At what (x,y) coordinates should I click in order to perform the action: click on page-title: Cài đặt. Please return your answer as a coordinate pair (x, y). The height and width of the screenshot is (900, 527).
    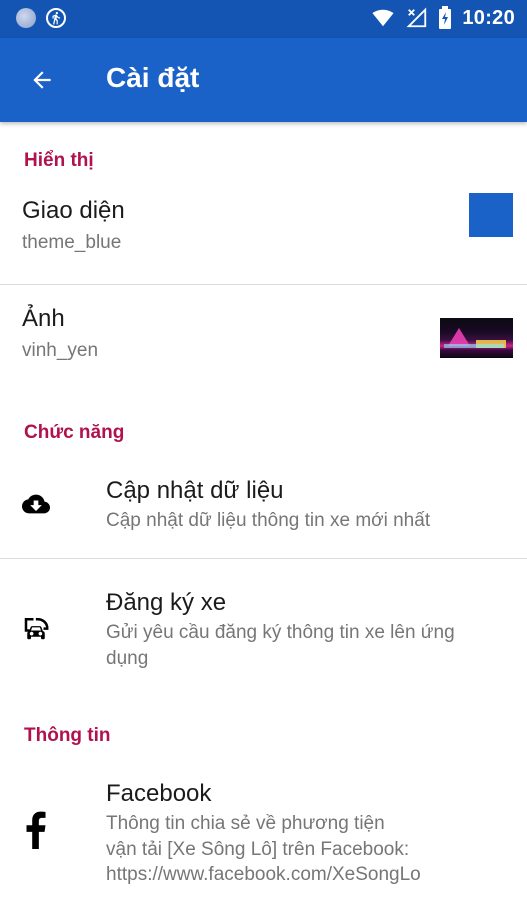
    Looking at the image, I should click on (153, 77).